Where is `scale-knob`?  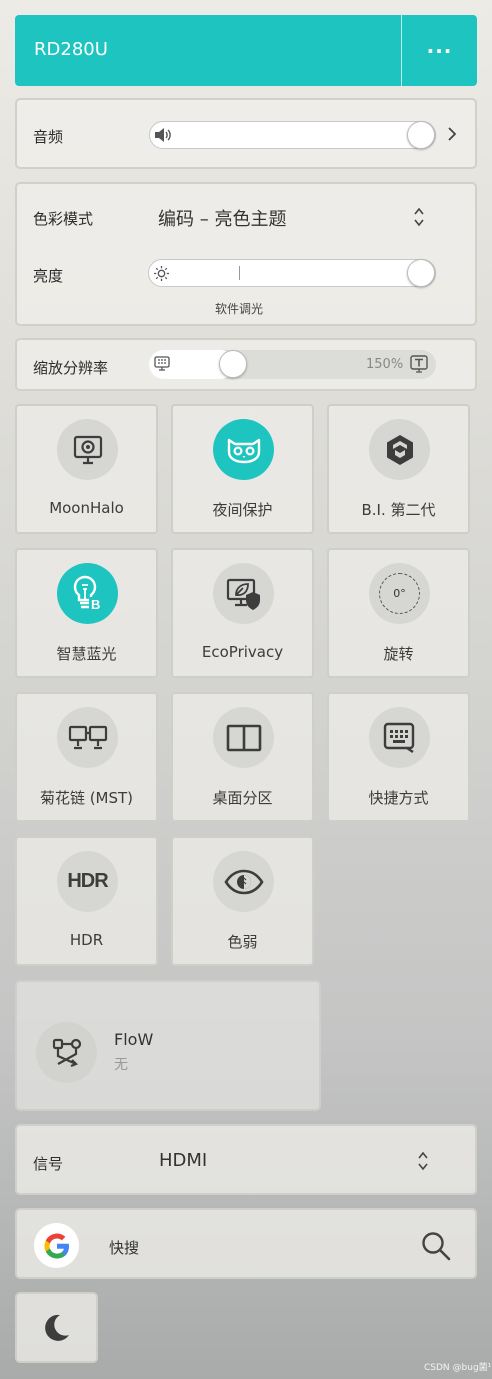 scale-knob is located at coordinates (233, 364).